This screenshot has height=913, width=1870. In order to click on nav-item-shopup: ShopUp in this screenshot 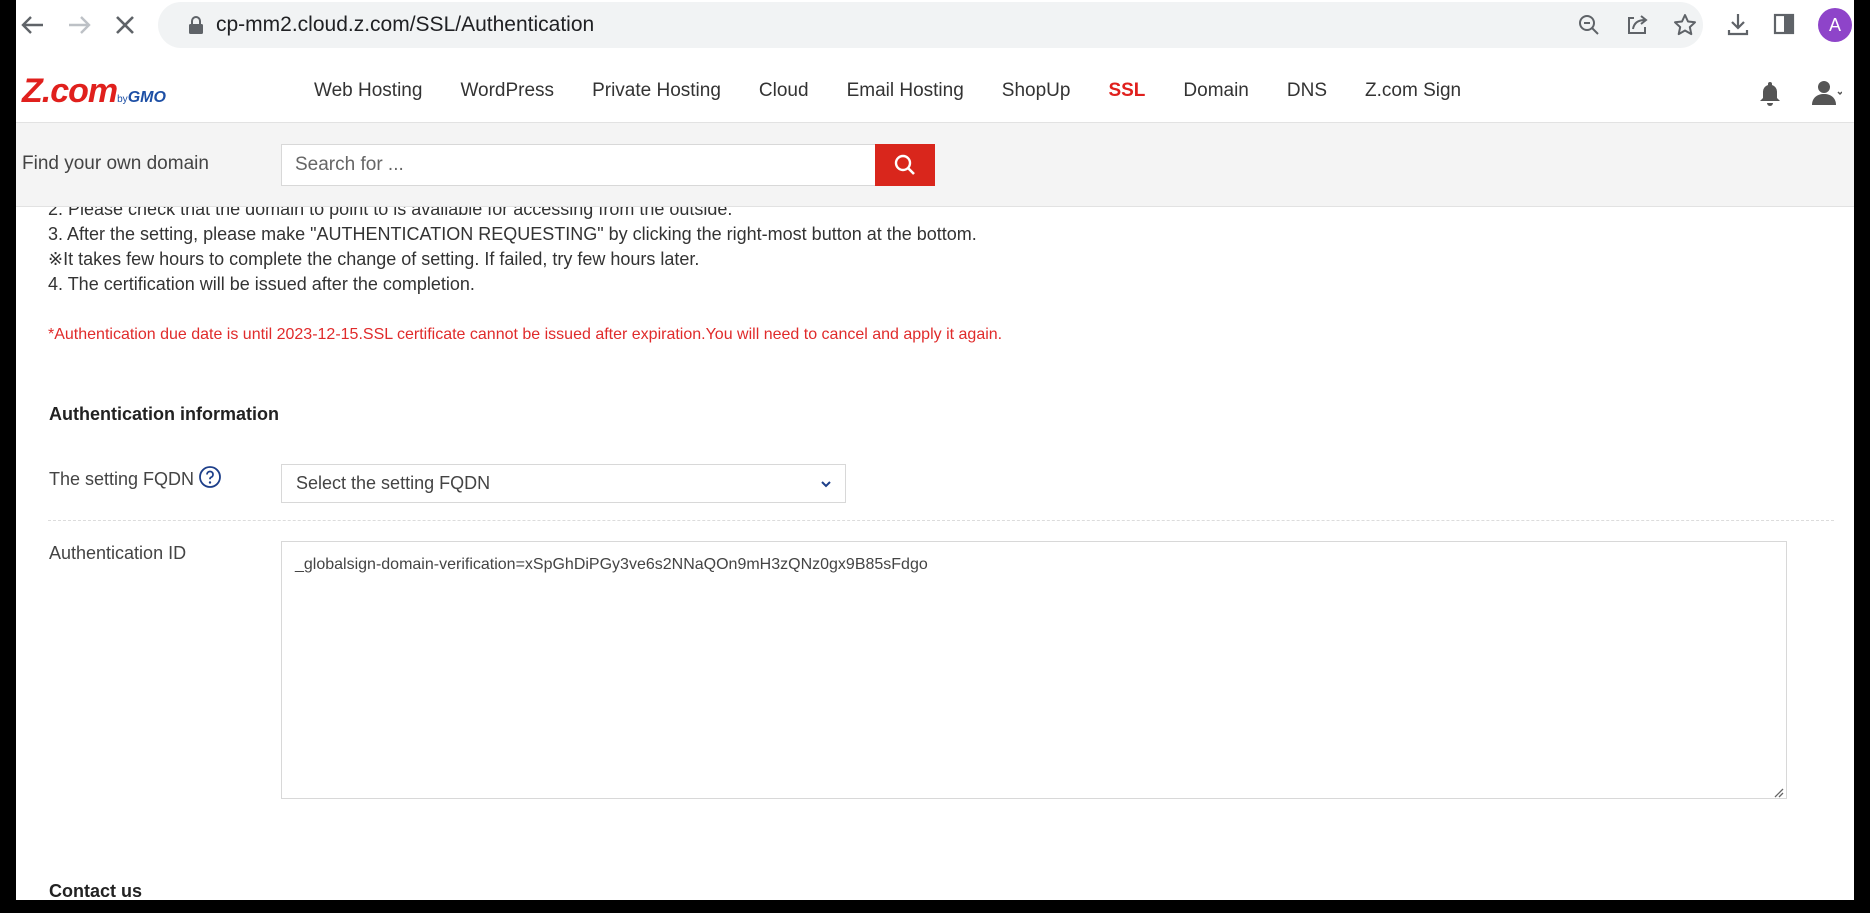, I will do `click(1036, 86)`.